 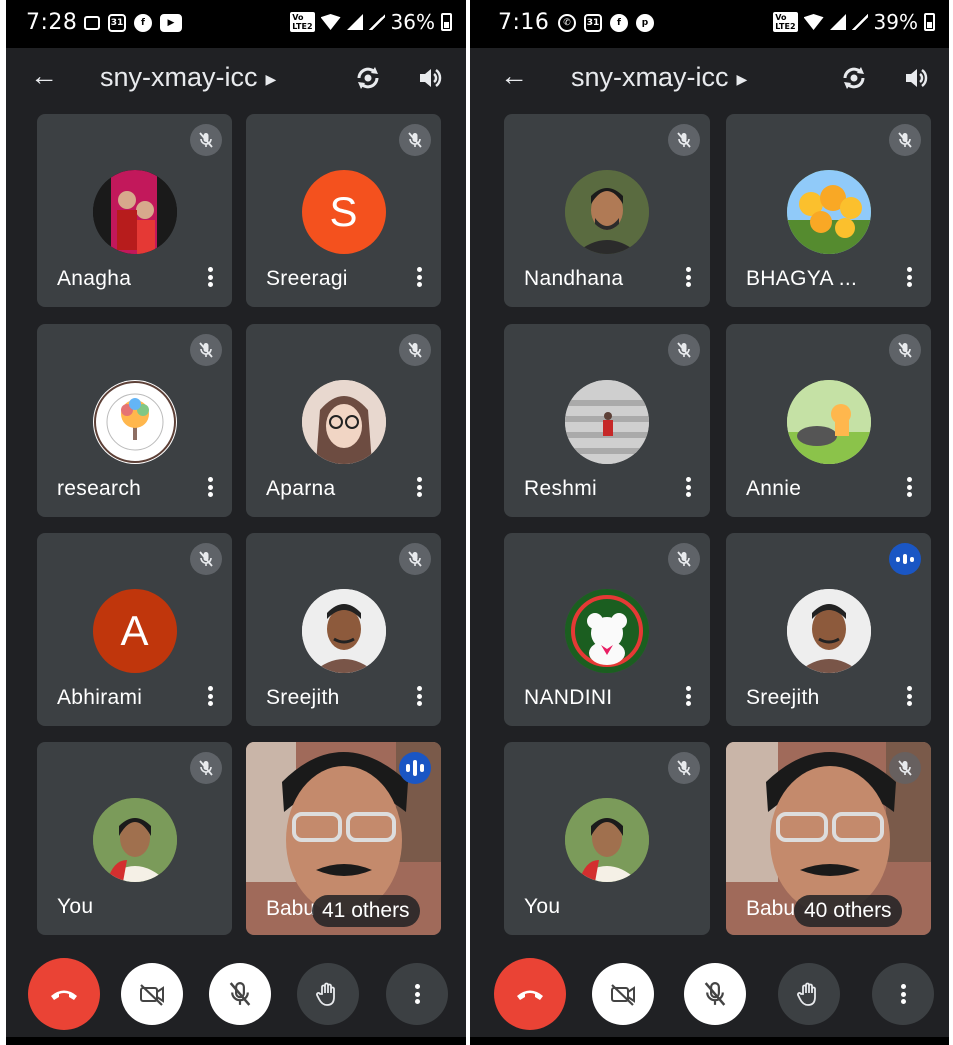 I want to click on avatar-letter: S, so click(x=343, y=211).